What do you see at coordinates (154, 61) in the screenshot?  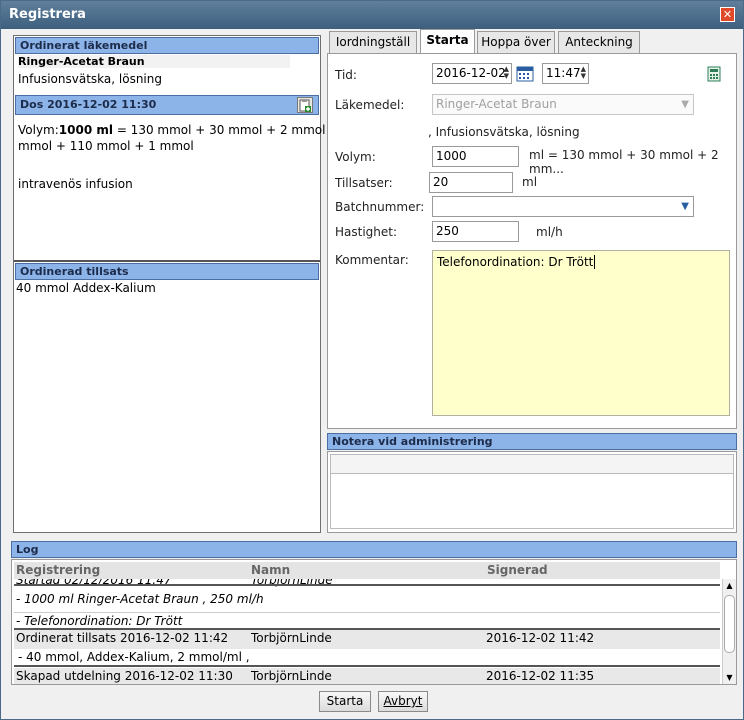 I see `drug-name: Ringer-Acetat Braun` at bounding box center [154, 61].